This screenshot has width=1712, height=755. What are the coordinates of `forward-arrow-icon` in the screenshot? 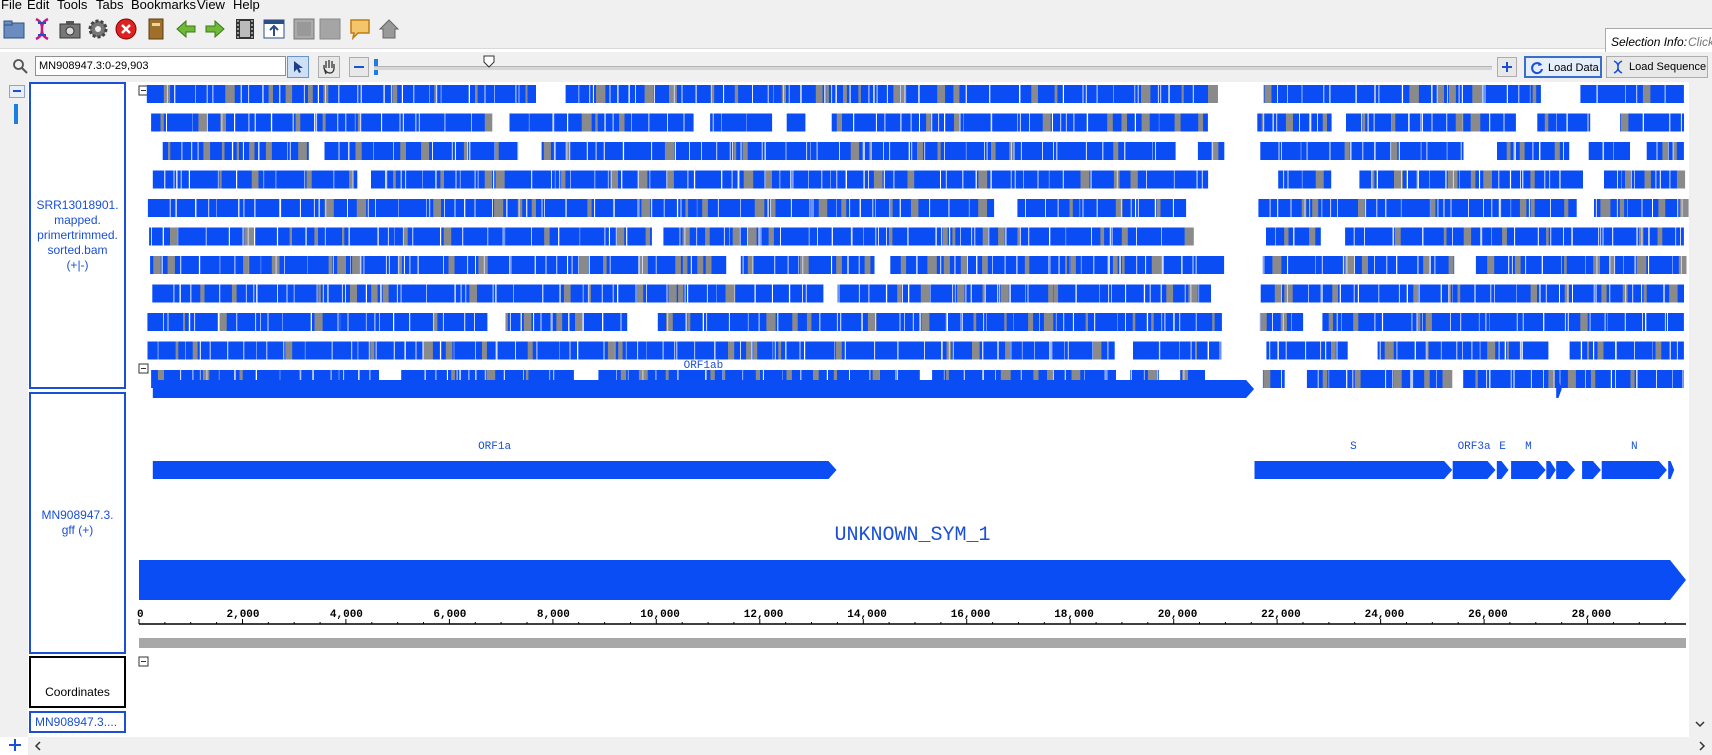 It's located at (215, 29).